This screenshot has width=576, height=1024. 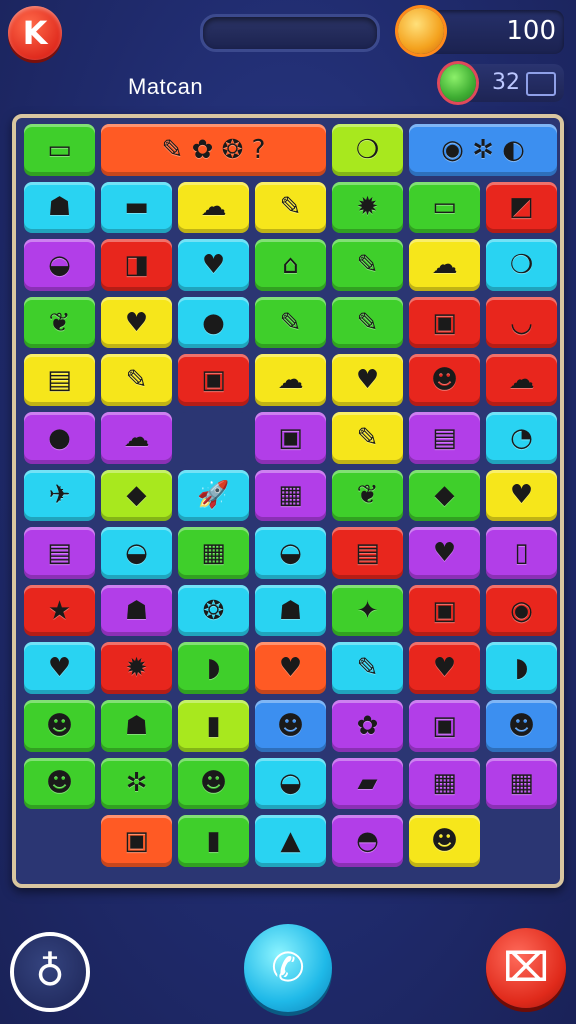 What do you see at coordinates (50, 972) in the screenshot?
I see `hint-button: ♁` at bounding box center [50, 972].